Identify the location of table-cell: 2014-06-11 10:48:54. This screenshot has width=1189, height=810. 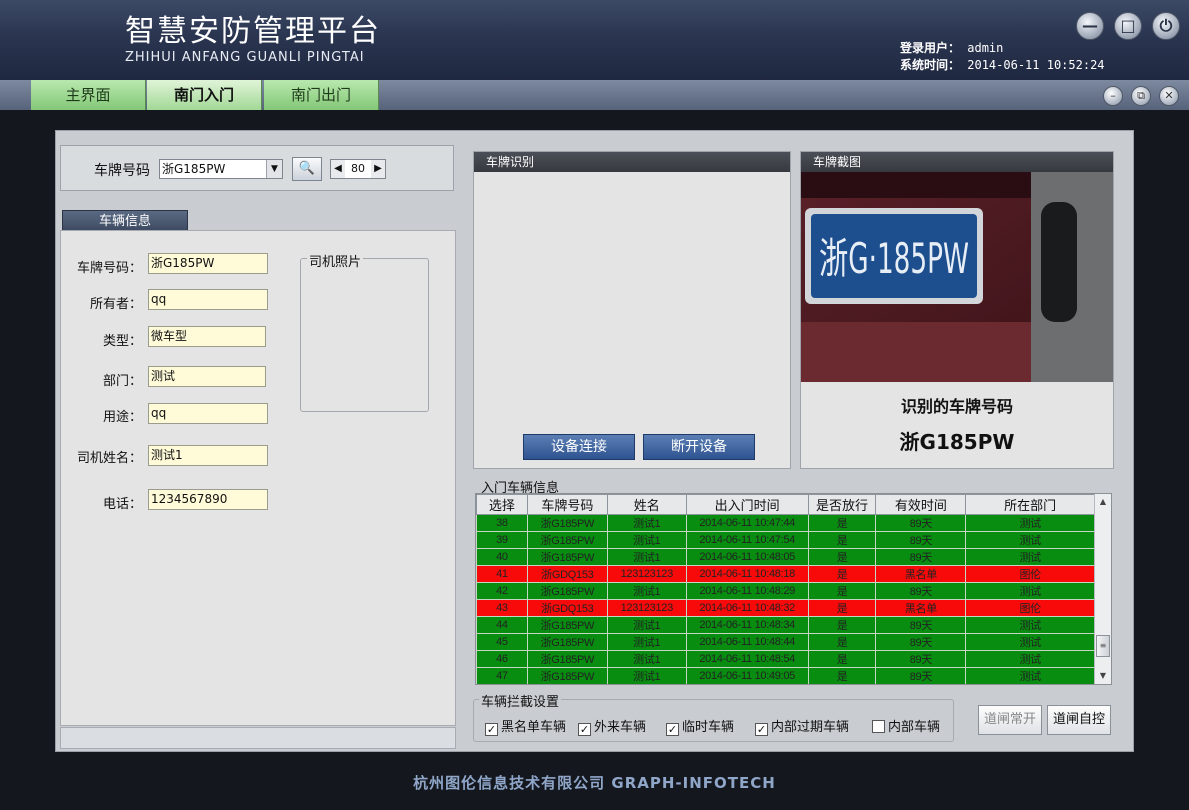
(747, 659).